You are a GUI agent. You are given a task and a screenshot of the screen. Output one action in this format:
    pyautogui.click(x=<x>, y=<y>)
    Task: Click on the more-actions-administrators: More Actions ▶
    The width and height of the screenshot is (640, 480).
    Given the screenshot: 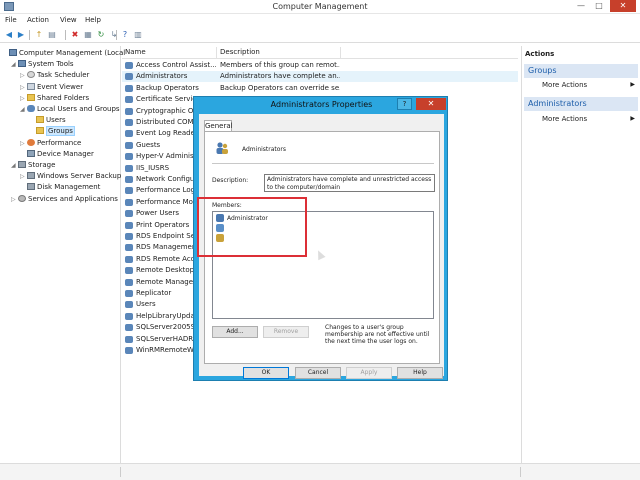 What is the action you would take?
    pyautogui.click(x=590, y=119)
    